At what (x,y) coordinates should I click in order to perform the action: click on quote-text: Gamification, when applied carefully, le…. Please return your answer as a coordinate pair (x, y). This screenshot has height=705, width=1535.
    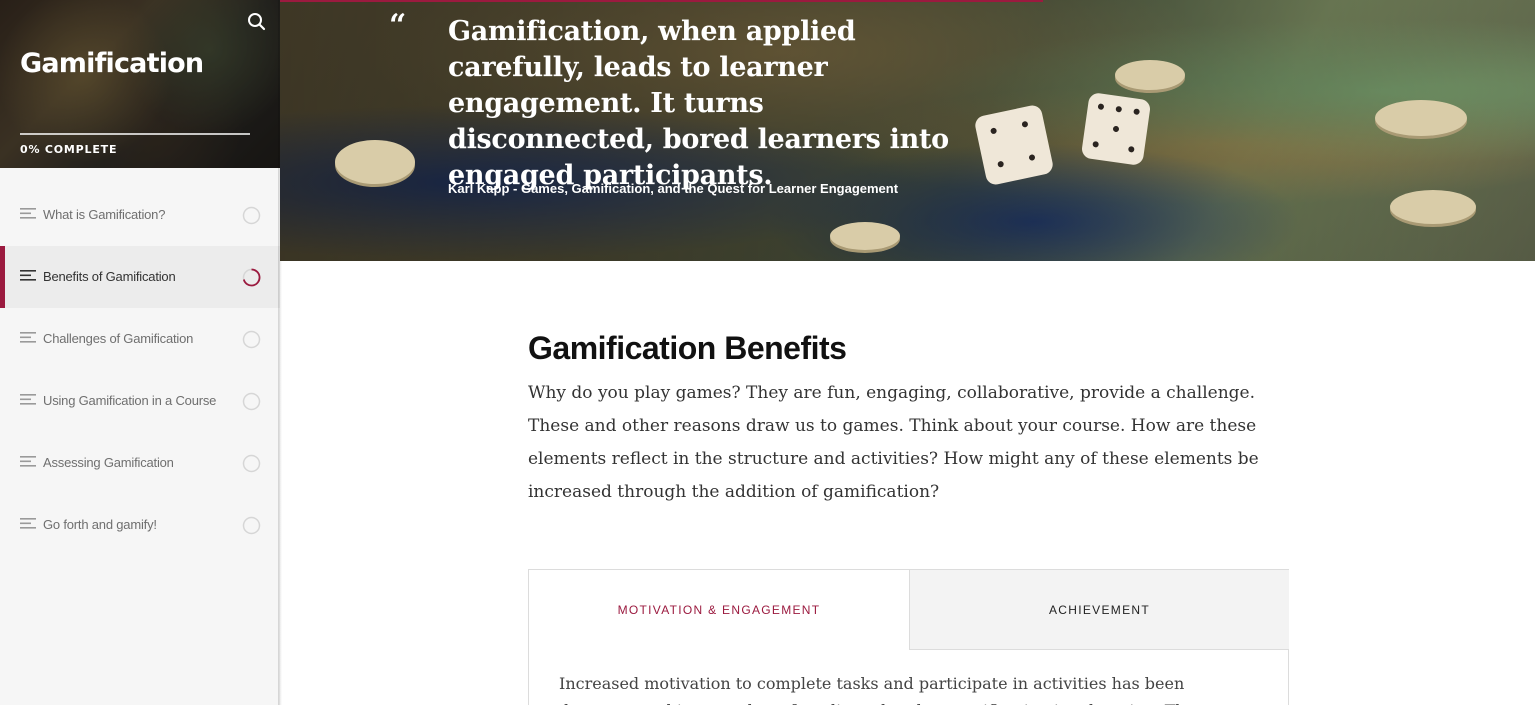
    Looking at the image, I should click on (698, 103).